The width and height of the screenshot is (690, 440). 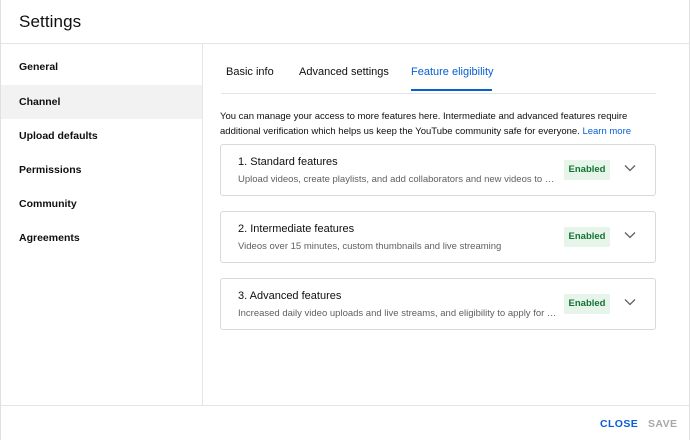 What do you see at coordinates (101, 67) in the screenshot?
I see `sidebar-item-general: General` at bounding box center [101, 67].